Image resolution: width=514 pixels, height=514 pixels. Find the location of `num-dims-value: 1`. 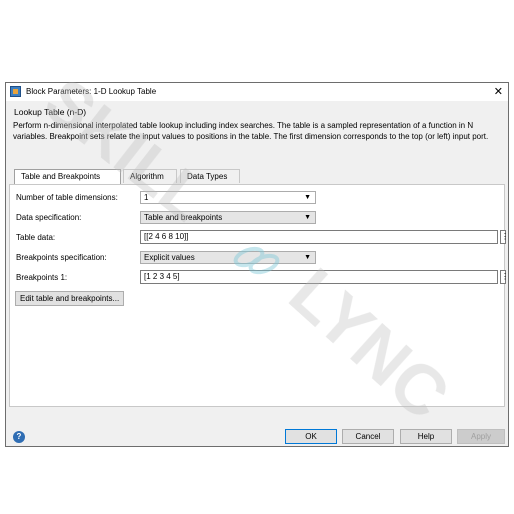

num-dims-value: 1 is located at coordinates (146, 197).